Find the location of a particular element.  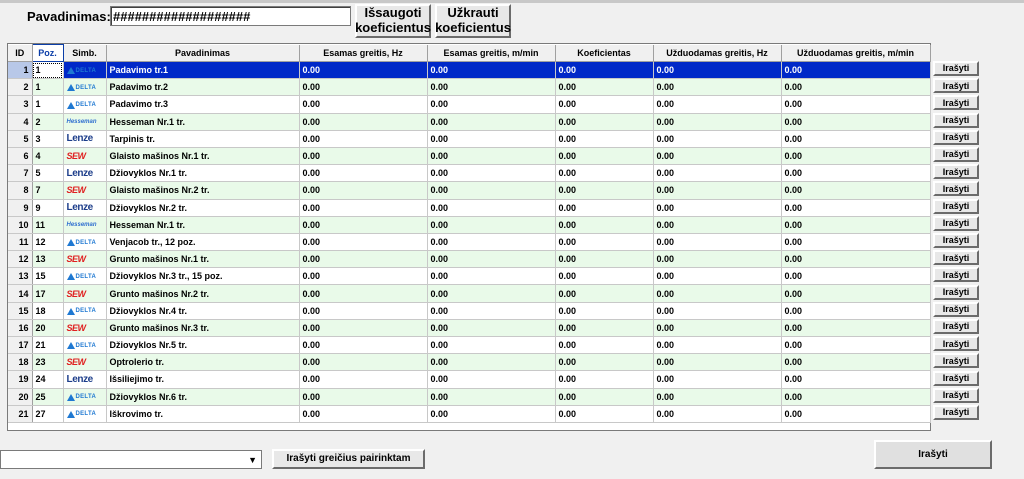

row-position: 3 is located at coordinates (48, 139).